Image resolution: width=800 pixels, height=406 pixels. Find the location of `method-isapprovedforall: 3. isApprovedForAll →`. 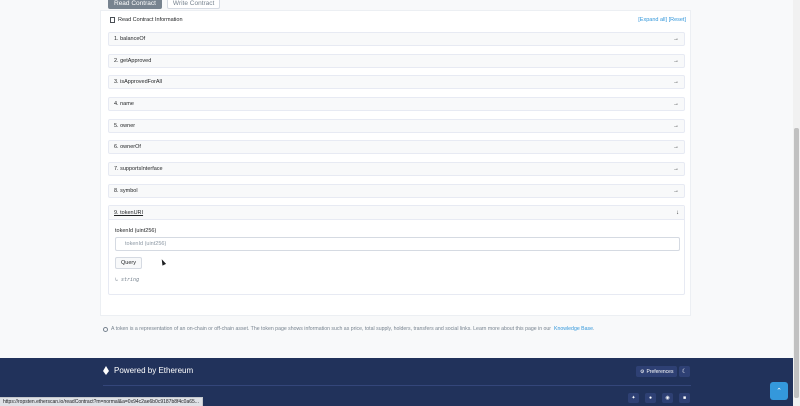

method-isapprovedforall: 3. isApprovedForAll → is located at coordinates (396, 82).